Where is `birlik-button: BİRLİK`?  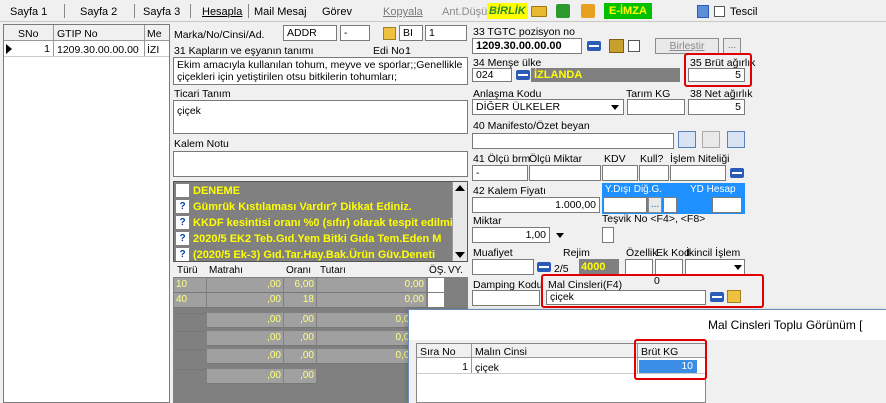 birlik-button: BİRLİK is located at coordinates (507, 11).